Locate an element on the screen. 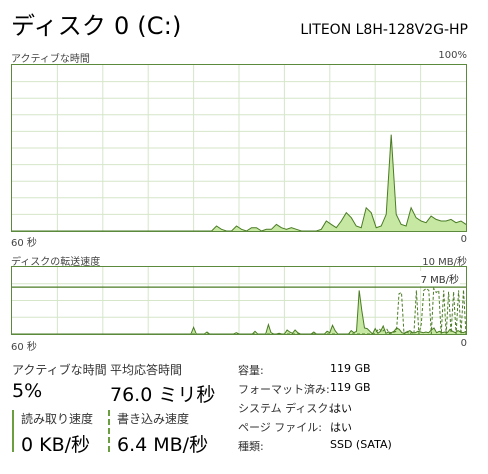 This screenshot has height=474, width=488. page-title: ディスク 0 (C:) is located at coordinates (96, 26).